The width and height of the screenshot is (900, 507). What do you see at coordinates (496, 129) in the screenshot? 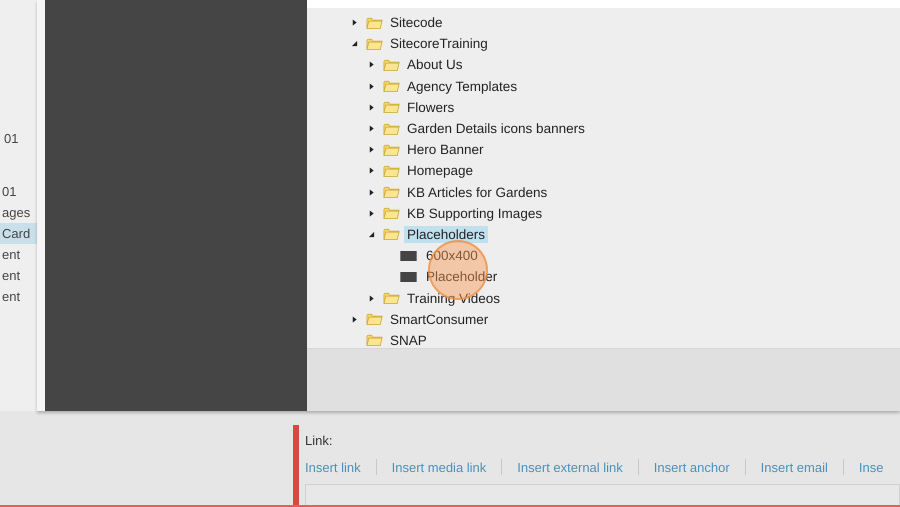
I see `tree-item: Garden Details icons banners` at bounding box center [496, 129].